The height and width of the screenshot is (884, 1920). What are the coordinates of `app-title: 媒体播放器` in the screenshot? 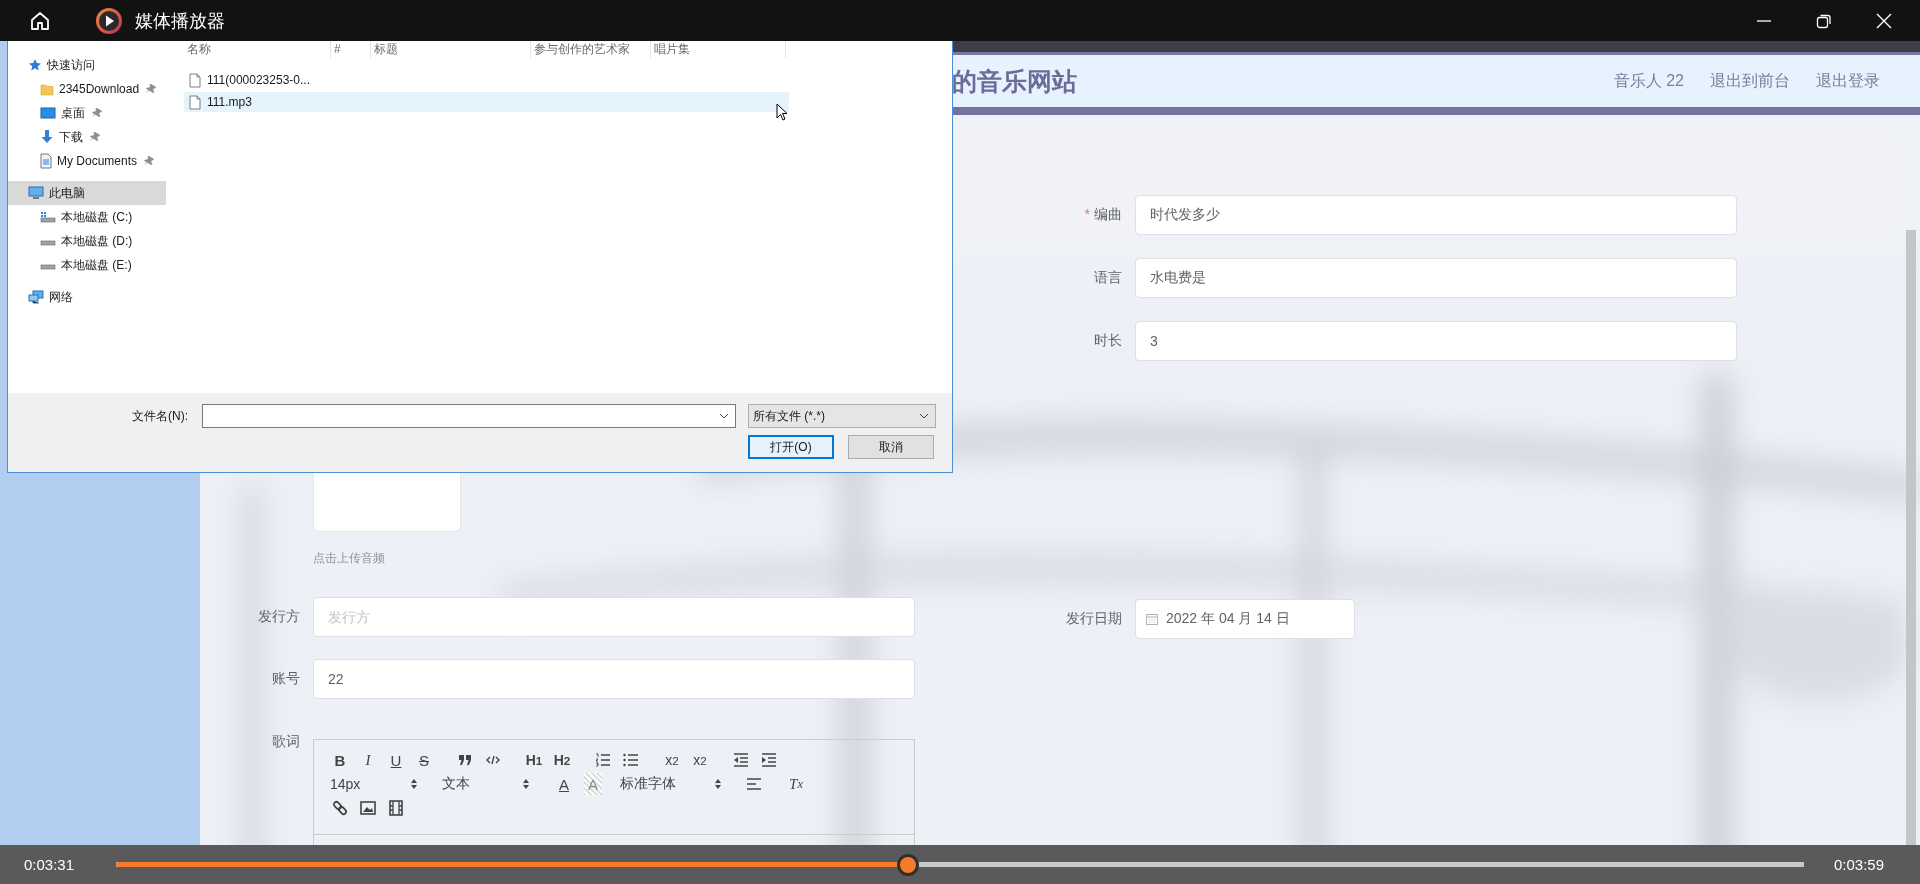 It's located at (180, 21).